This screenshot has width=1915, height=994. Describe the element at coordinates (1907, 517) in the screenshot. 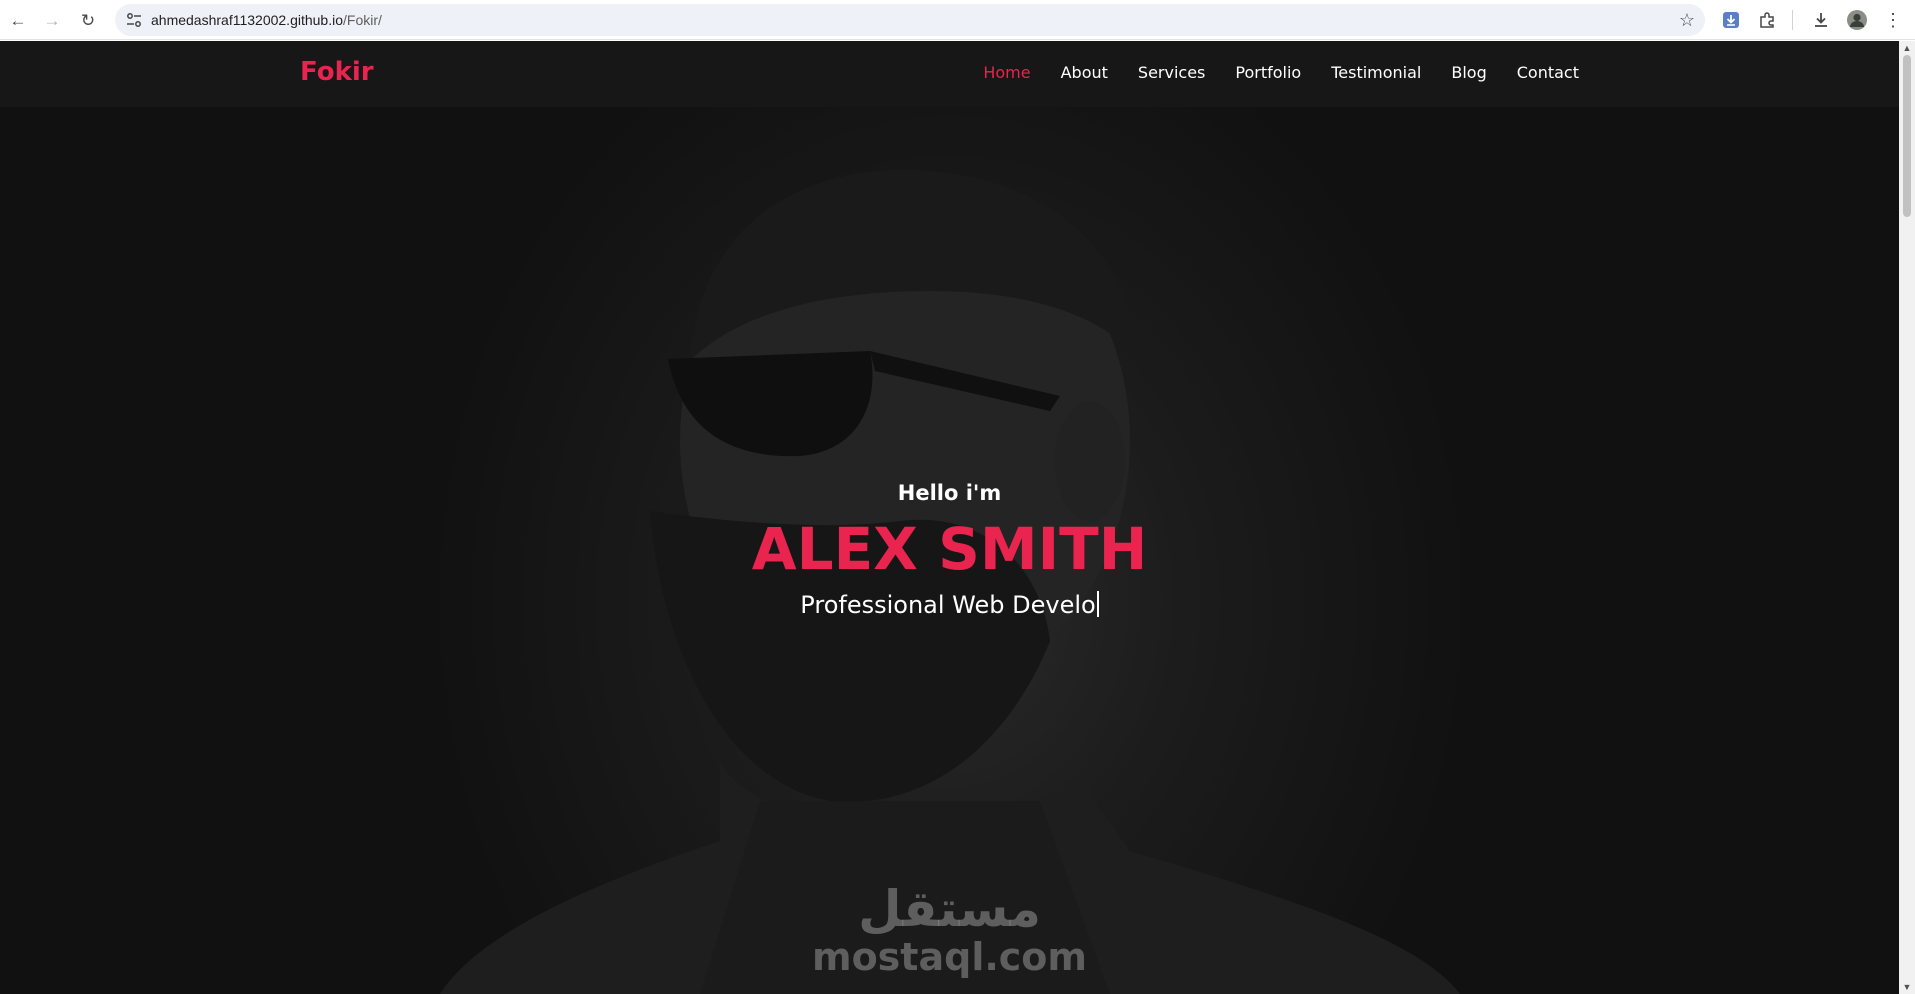

I see `page-scrollbar: ▲ ▼` at that location.